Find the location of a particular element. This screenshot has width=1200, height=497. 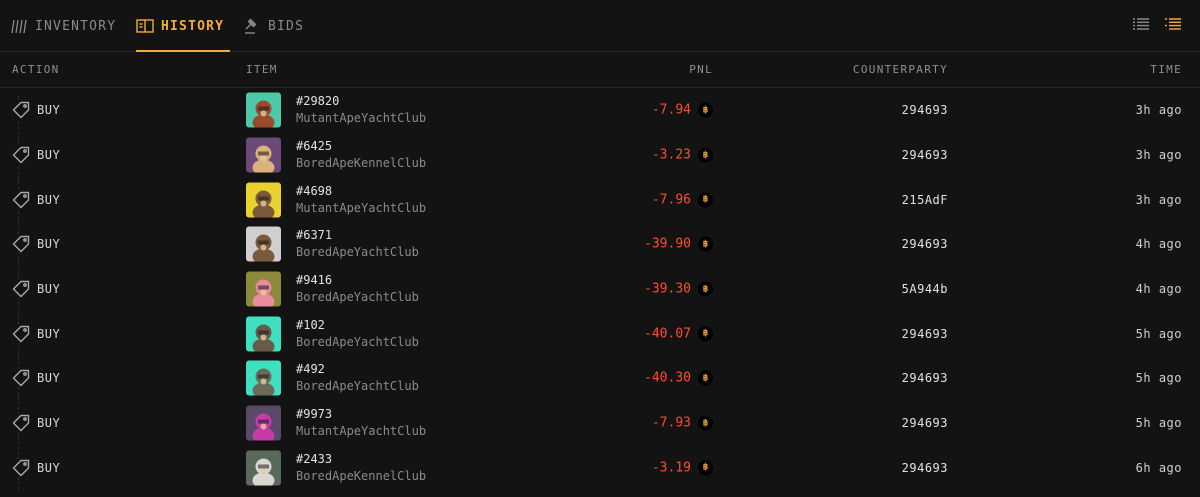

pnl-value: -39.30 is located at coordinates (667, 289).